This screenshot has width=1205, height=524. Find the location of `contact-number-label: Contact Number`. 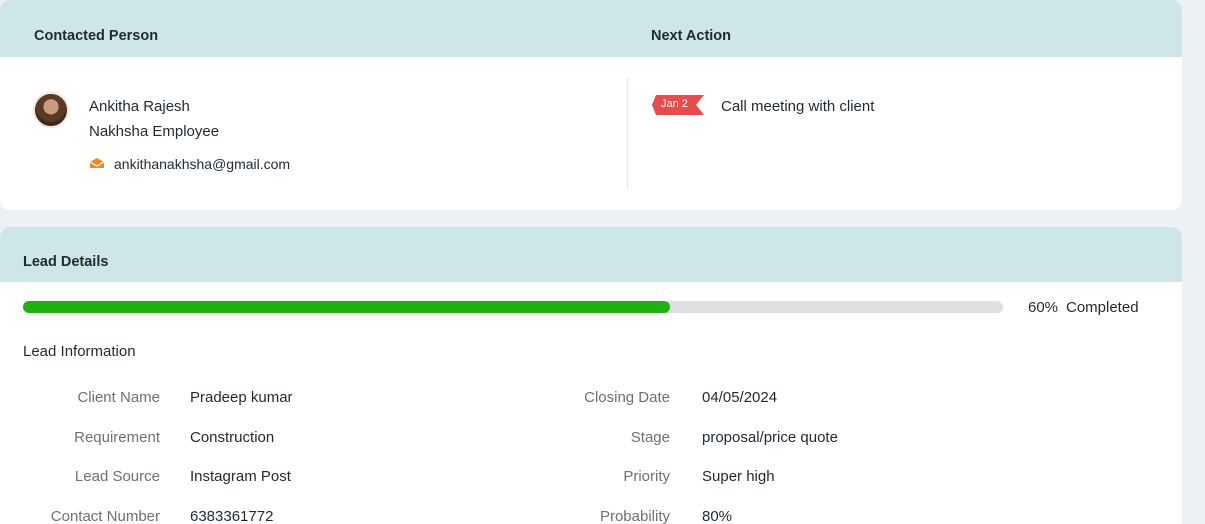

contact-number-label: Contact Number is located at coordinates (105, 516).